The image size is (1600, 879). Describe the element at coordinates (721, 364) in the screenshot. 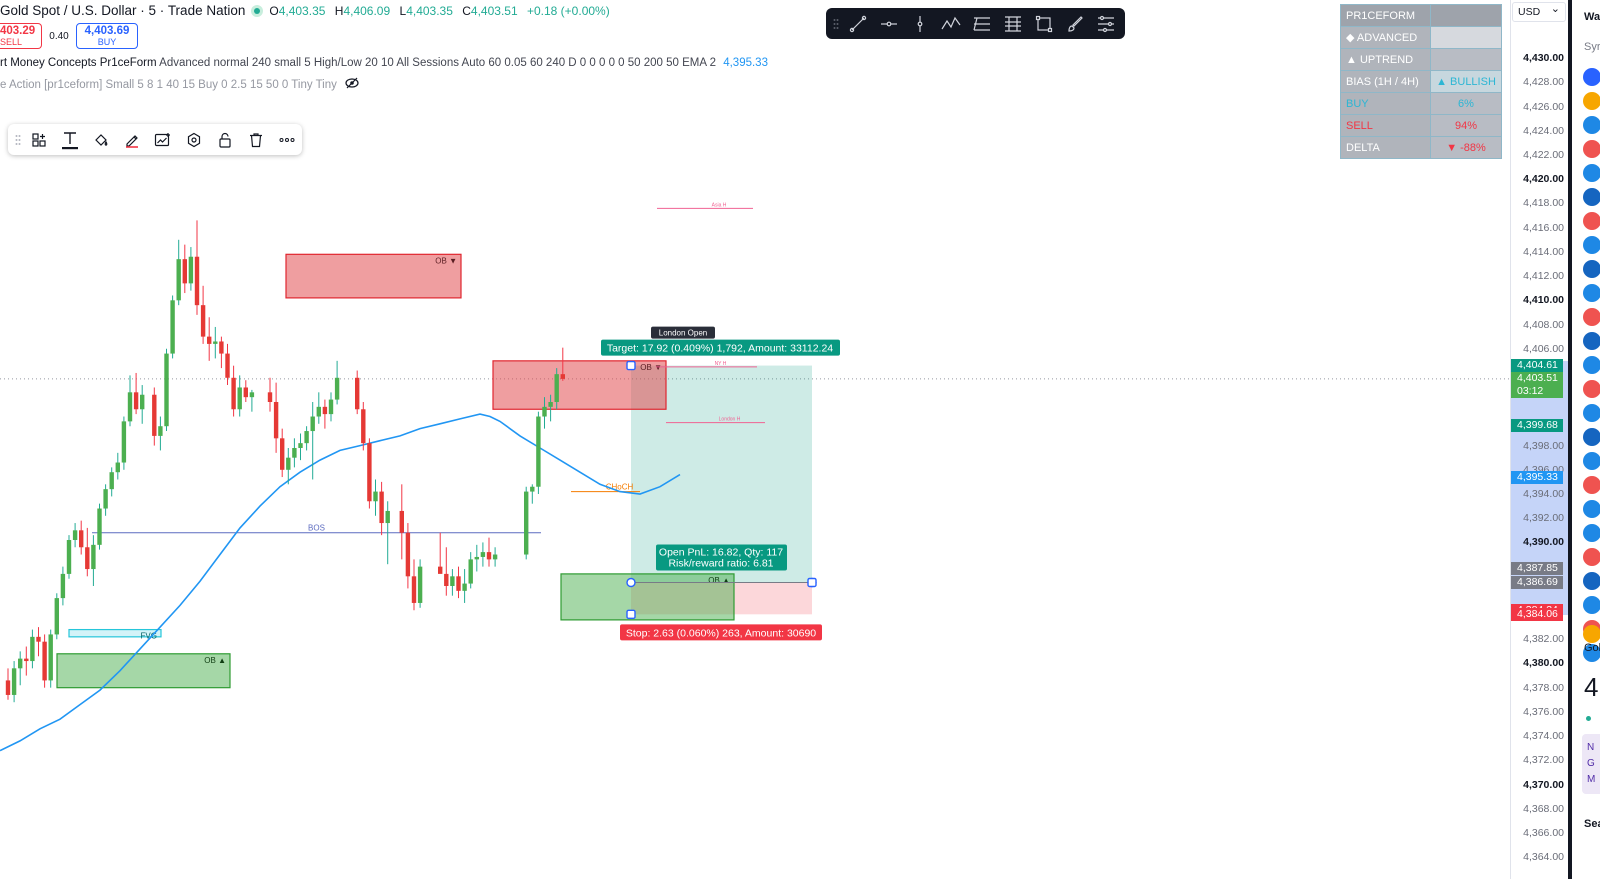

I see `ny-high-line-label: NY H` at that location.